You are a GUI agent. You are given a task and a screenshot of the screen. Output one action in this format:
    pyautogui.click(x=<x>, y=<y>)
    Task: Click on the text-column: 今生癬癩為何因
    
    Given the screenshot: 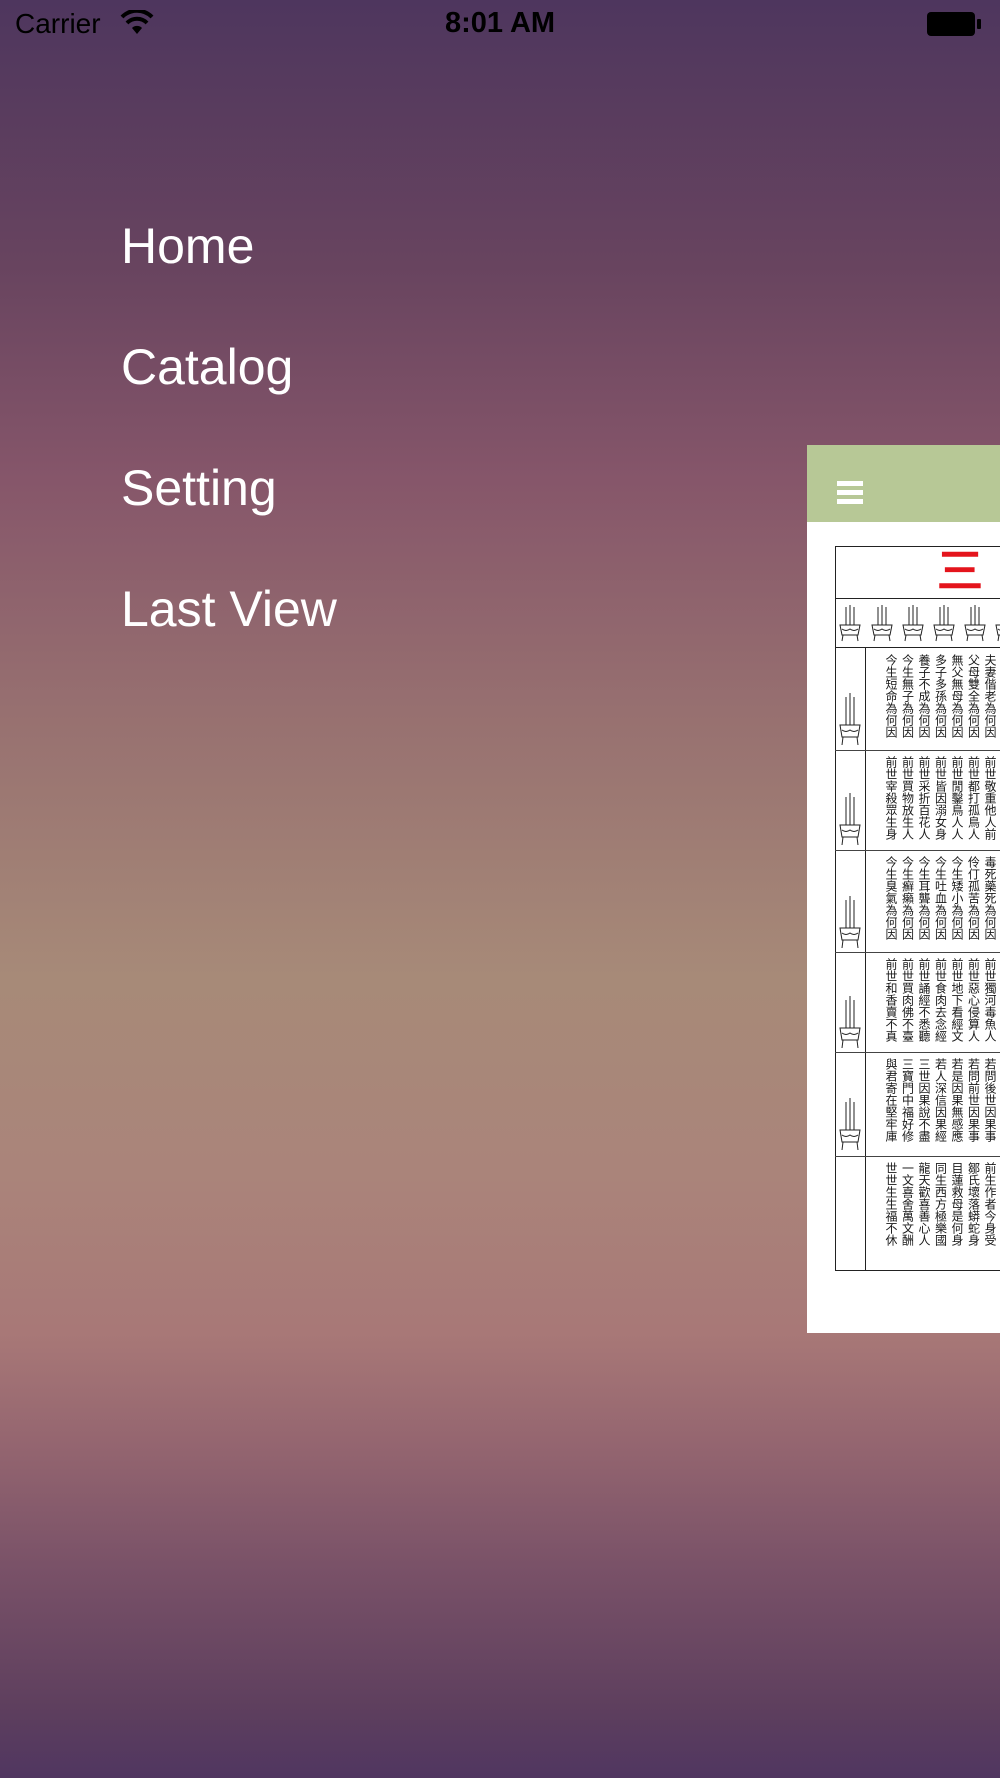 What is the action you would take?
    pyautogui.click(x=907, y=898)
    